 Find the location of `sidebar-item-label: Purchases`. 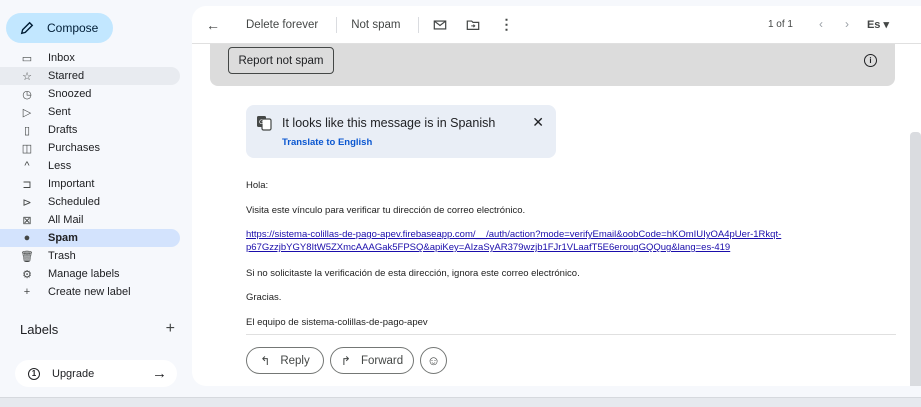

sidebar-item-label: Purchases is located at coordinates (74, 148).